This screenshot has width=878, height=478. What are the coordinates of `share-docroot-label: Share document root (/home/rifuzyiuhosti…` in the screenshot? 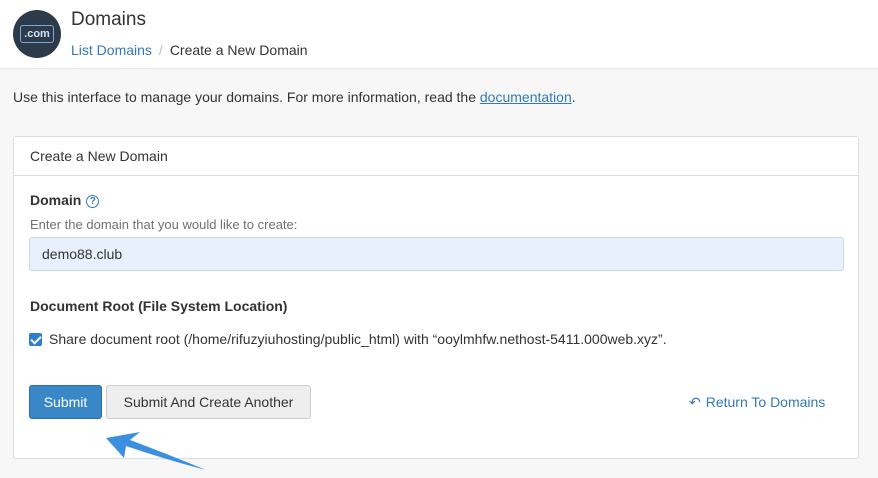 It's located at (358, 339).